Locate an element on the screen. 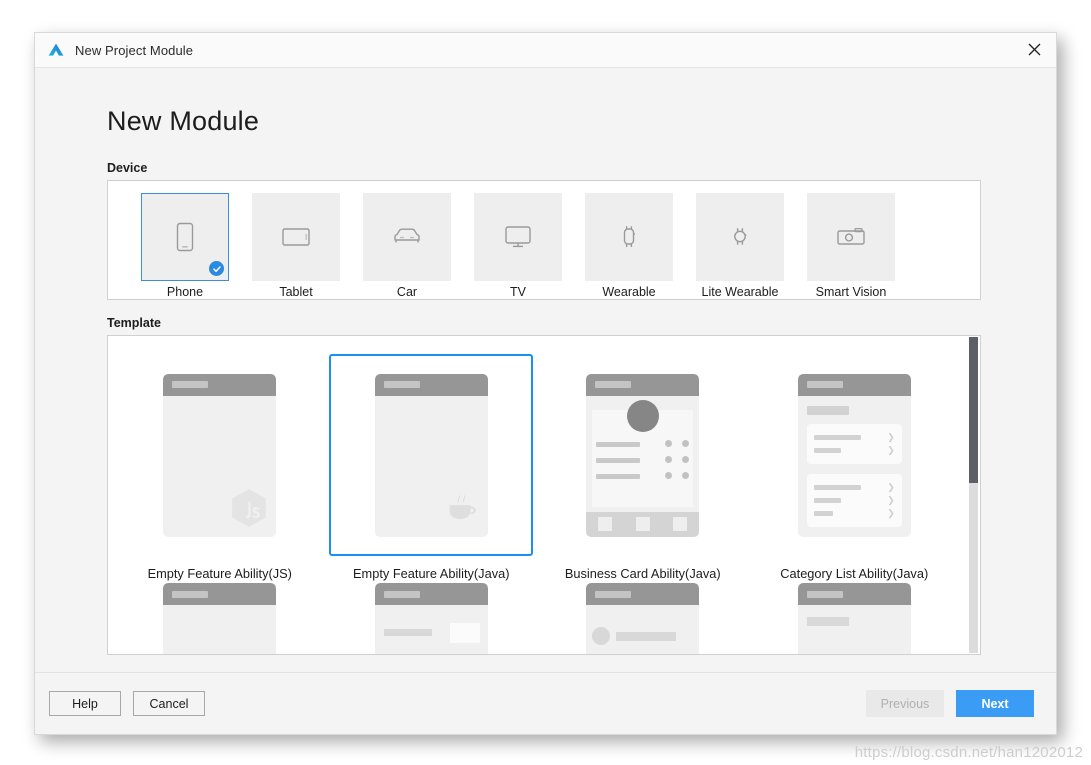  phone-icon is located at coordinates (185, 237).